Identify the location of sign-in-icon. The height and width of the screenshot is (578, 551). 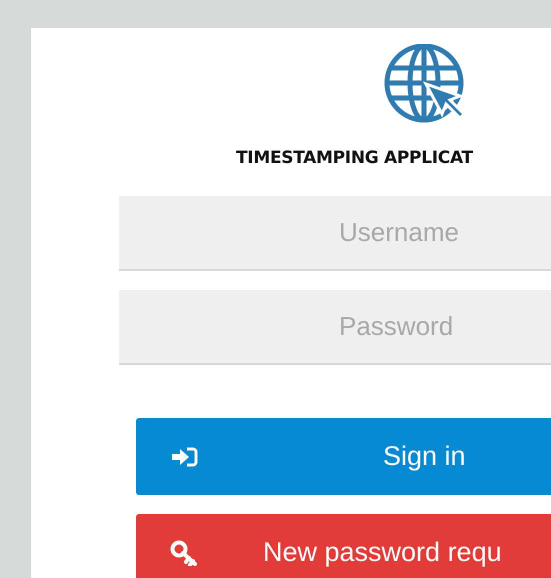
(184, 456).